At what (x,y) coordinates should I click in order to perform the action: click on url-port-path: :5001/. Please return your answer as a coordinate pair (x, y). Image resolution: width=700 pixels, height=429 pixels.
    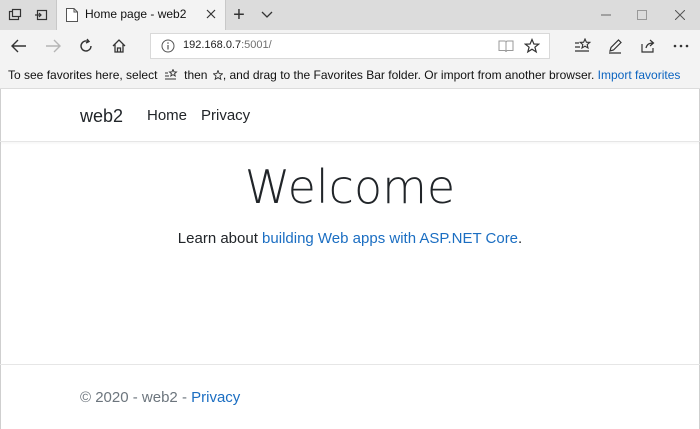
    Looking at the image, I should click on (256, 45).